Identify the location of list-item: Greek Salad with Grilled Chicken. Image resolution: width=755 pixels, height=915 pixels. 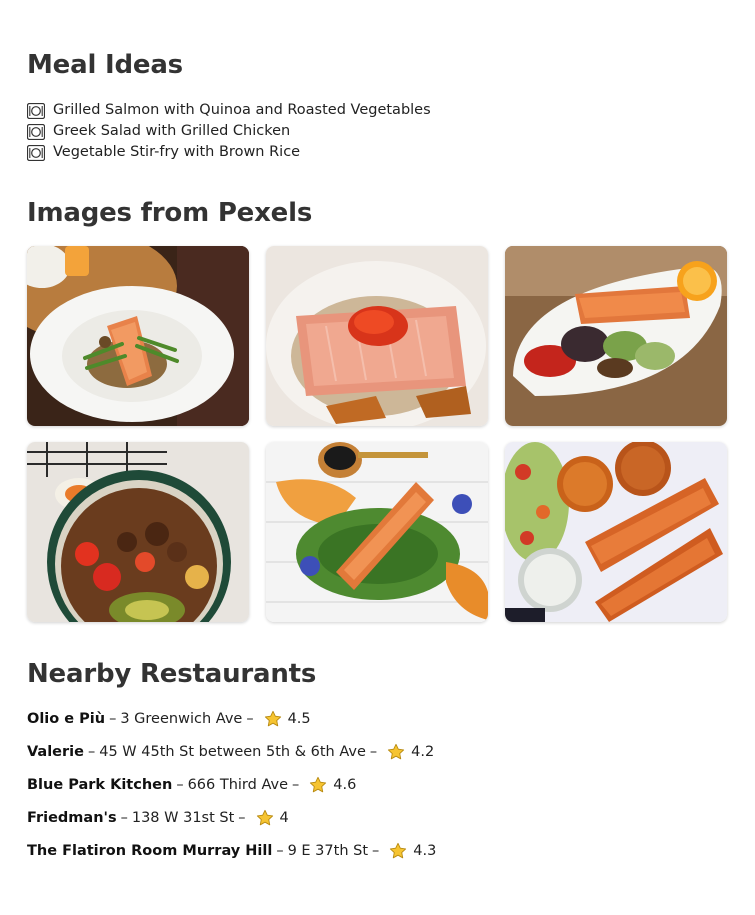
(229, 131).